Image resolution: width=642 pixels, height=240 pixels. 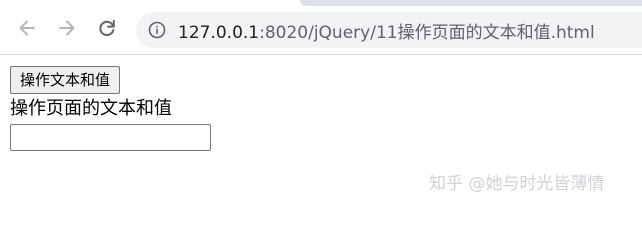 What do you see at coordinates (427, 32) in the screenshot?
I see `url-path: :8020/jQuery/11操作页面的文本和值.html` at bounding box center [427, 32].